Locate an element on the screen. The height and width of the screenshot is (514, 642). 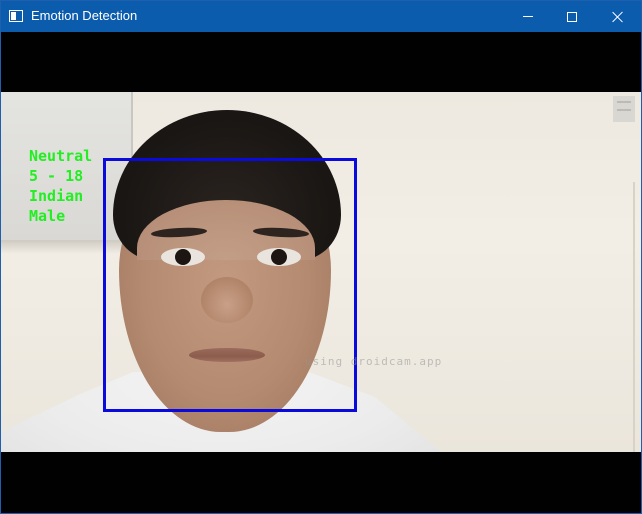
maximize-icon is located at coordinates (572, 16).